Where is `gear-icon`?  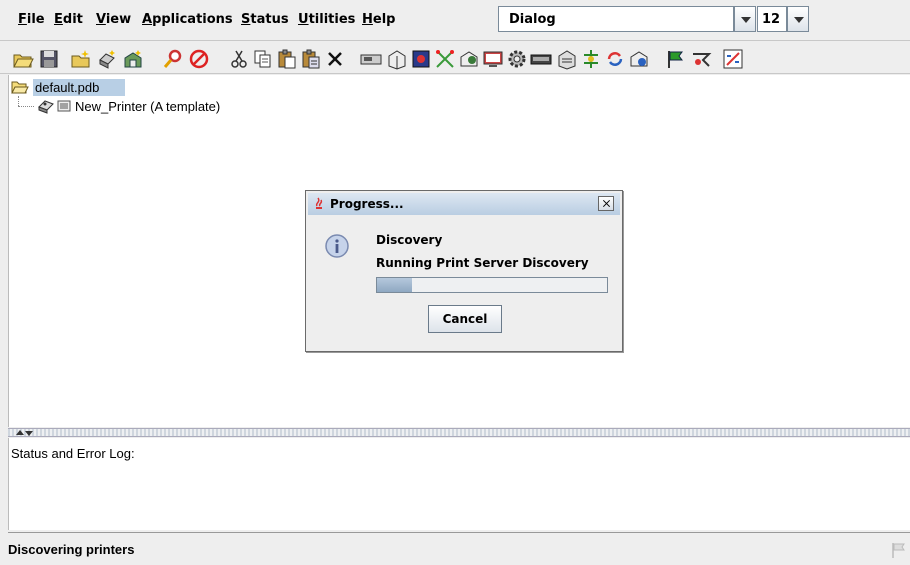 gear-icon is located at coordinates (517, 59).